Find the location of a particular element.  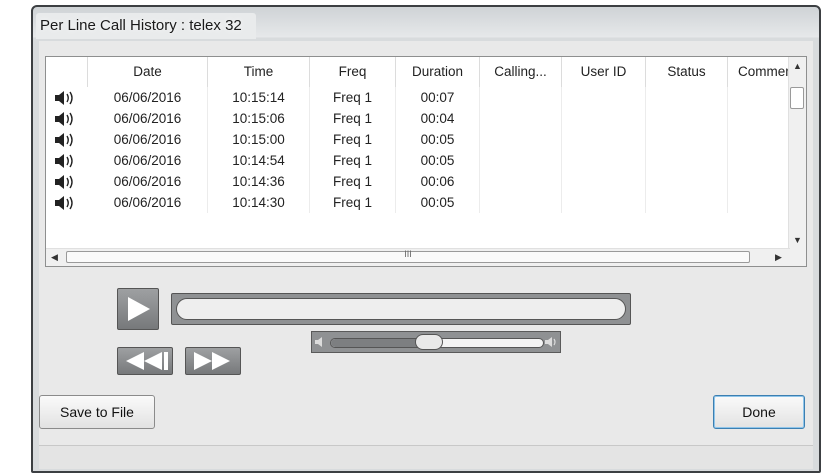

volume-knob is located at coordinates (429, 342).